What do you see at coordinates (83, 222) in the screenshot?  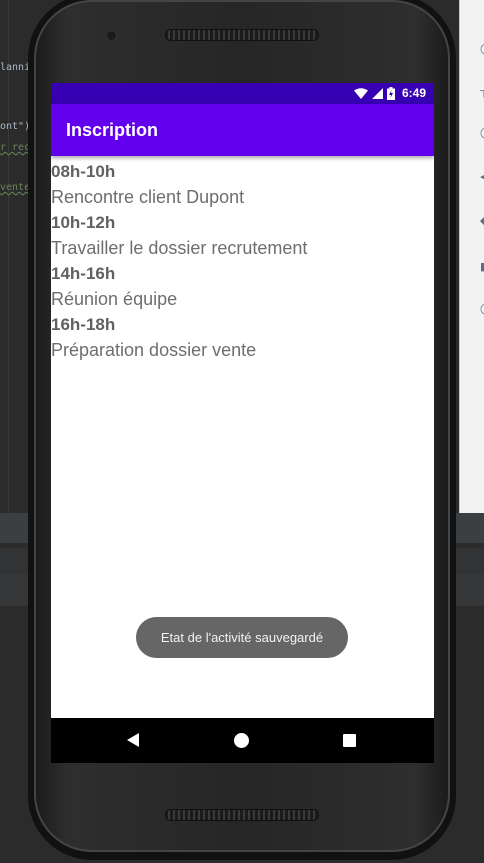 I see `entry-time: 10h-12h` at bounding box center [83, 222].